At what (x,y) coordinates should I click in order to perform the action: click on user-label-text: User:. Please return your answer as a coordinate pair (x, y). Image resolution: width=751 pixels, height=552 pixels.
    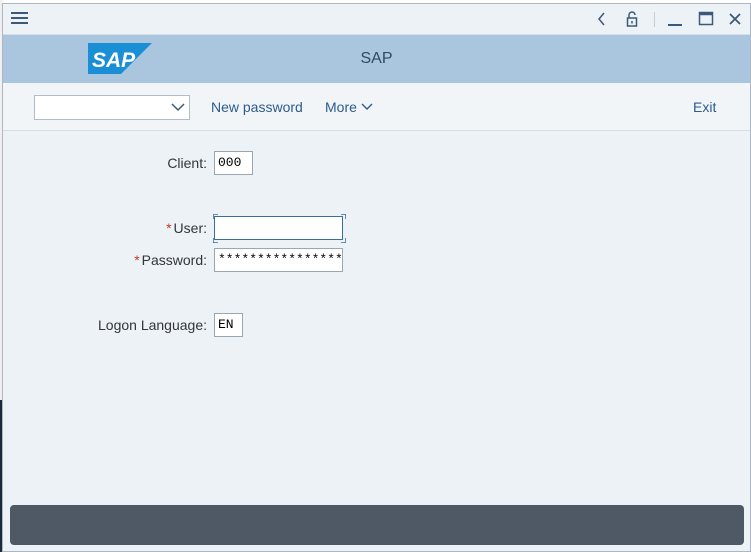
    Looking at the image, I should click on (190, 228).